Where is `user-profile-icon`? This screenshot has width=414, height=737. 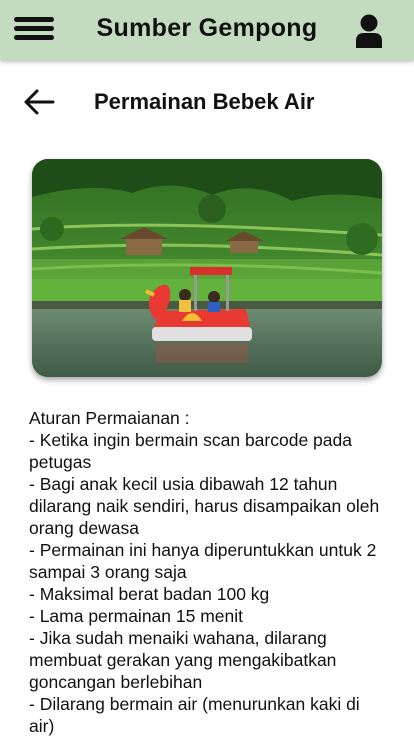
user-profile-icon is located at coordinates (369, 31).